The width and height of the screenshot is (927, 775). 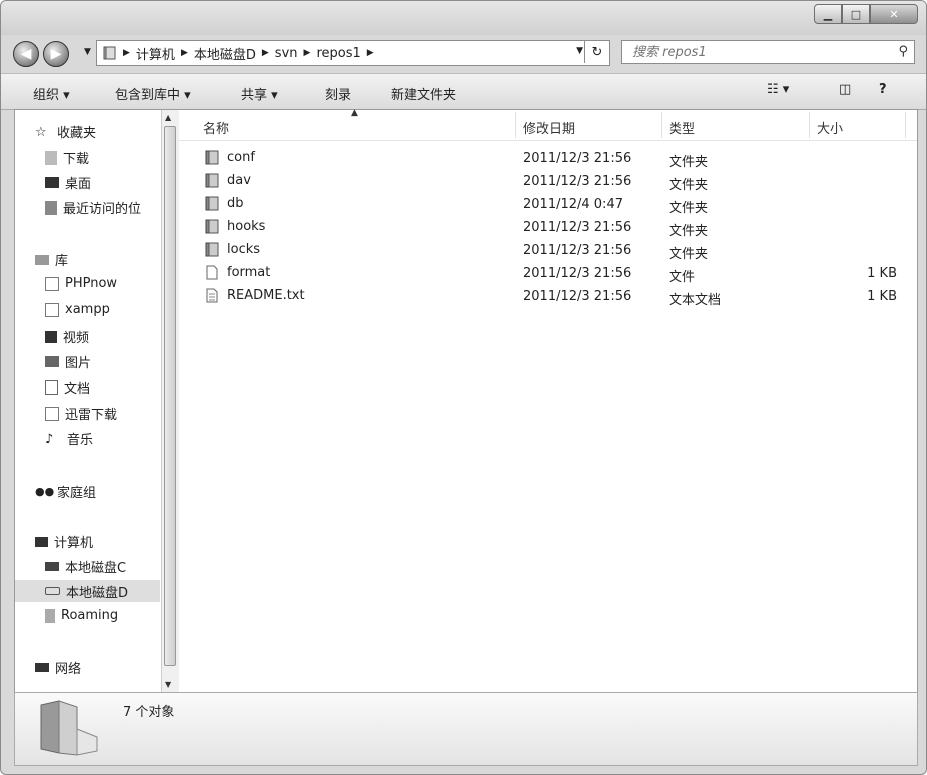 I want to click on nav-videos: 视频, so click(x=67, y=336).